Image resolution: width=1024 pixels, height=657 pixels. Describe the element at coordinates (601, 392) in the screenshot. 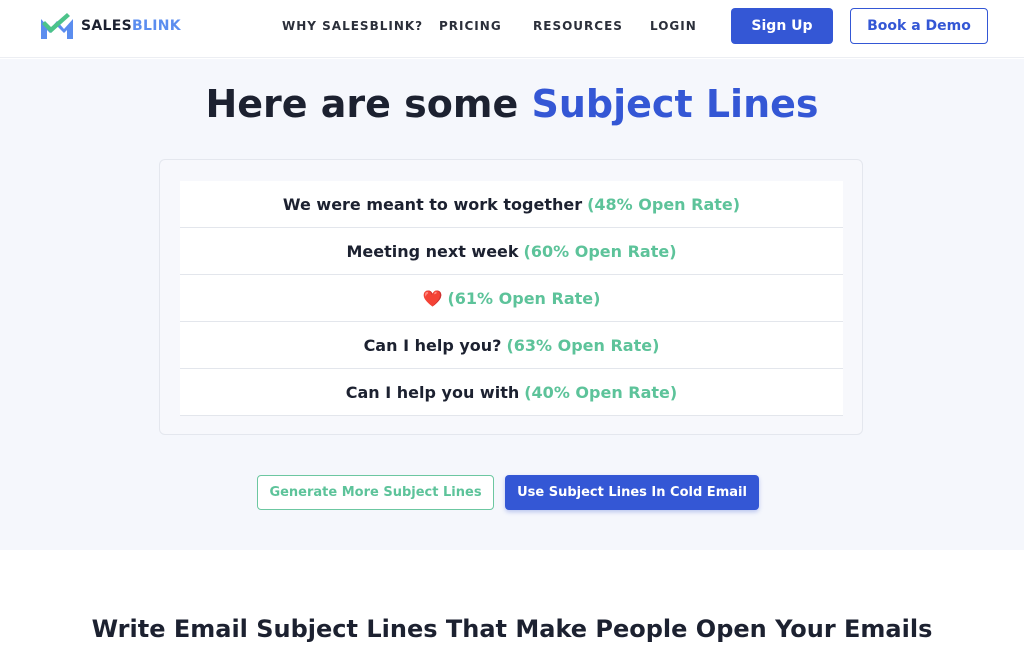

I see `open-rate: (40% Open Rate)` at that location.